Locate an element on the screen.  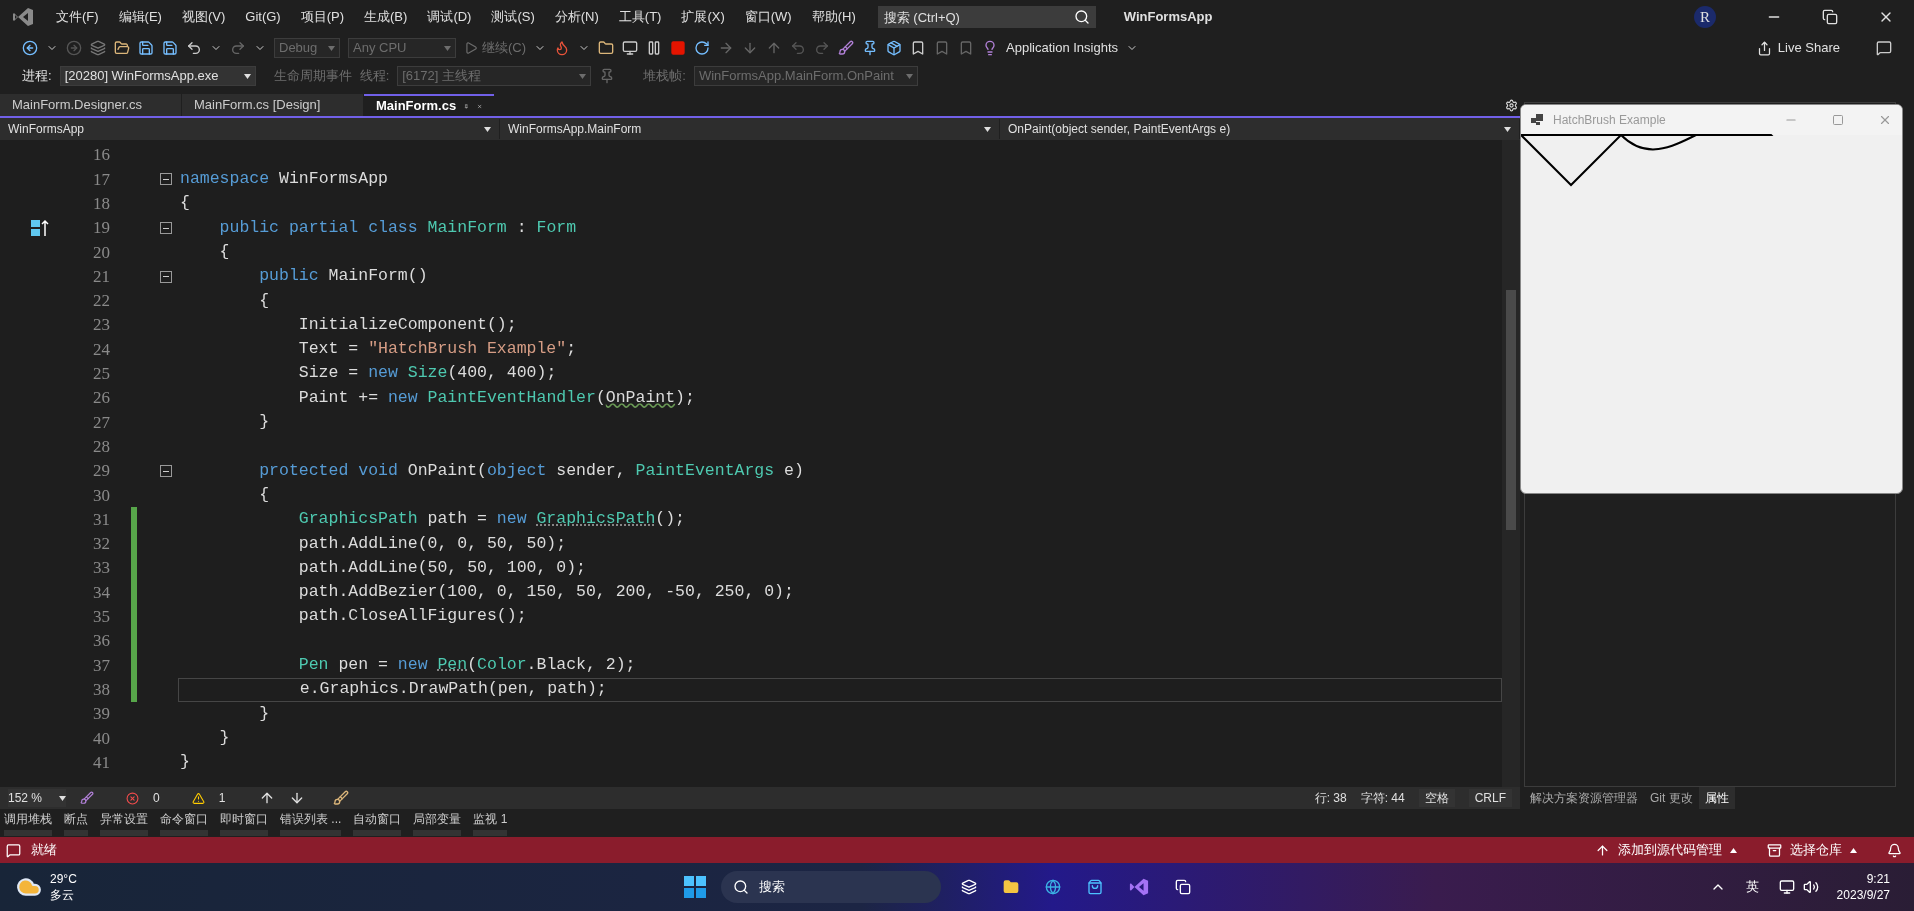
code-line: { is located at coordinates (224, 251).